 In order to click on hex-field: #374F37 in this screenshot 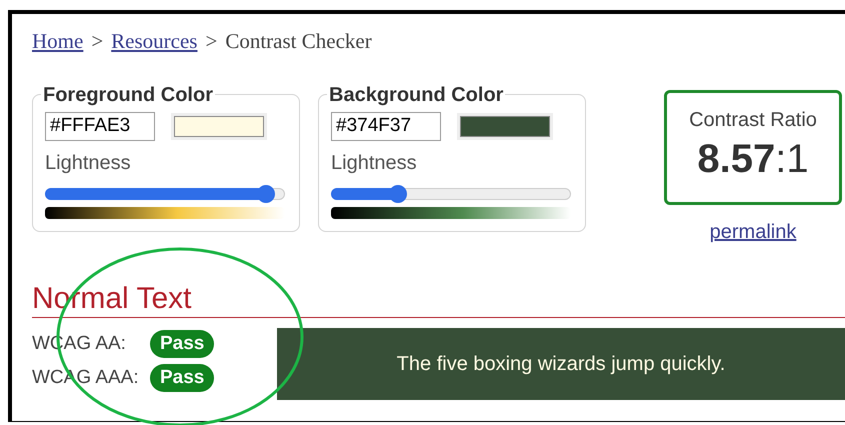, I will do `click(386, 126)`.